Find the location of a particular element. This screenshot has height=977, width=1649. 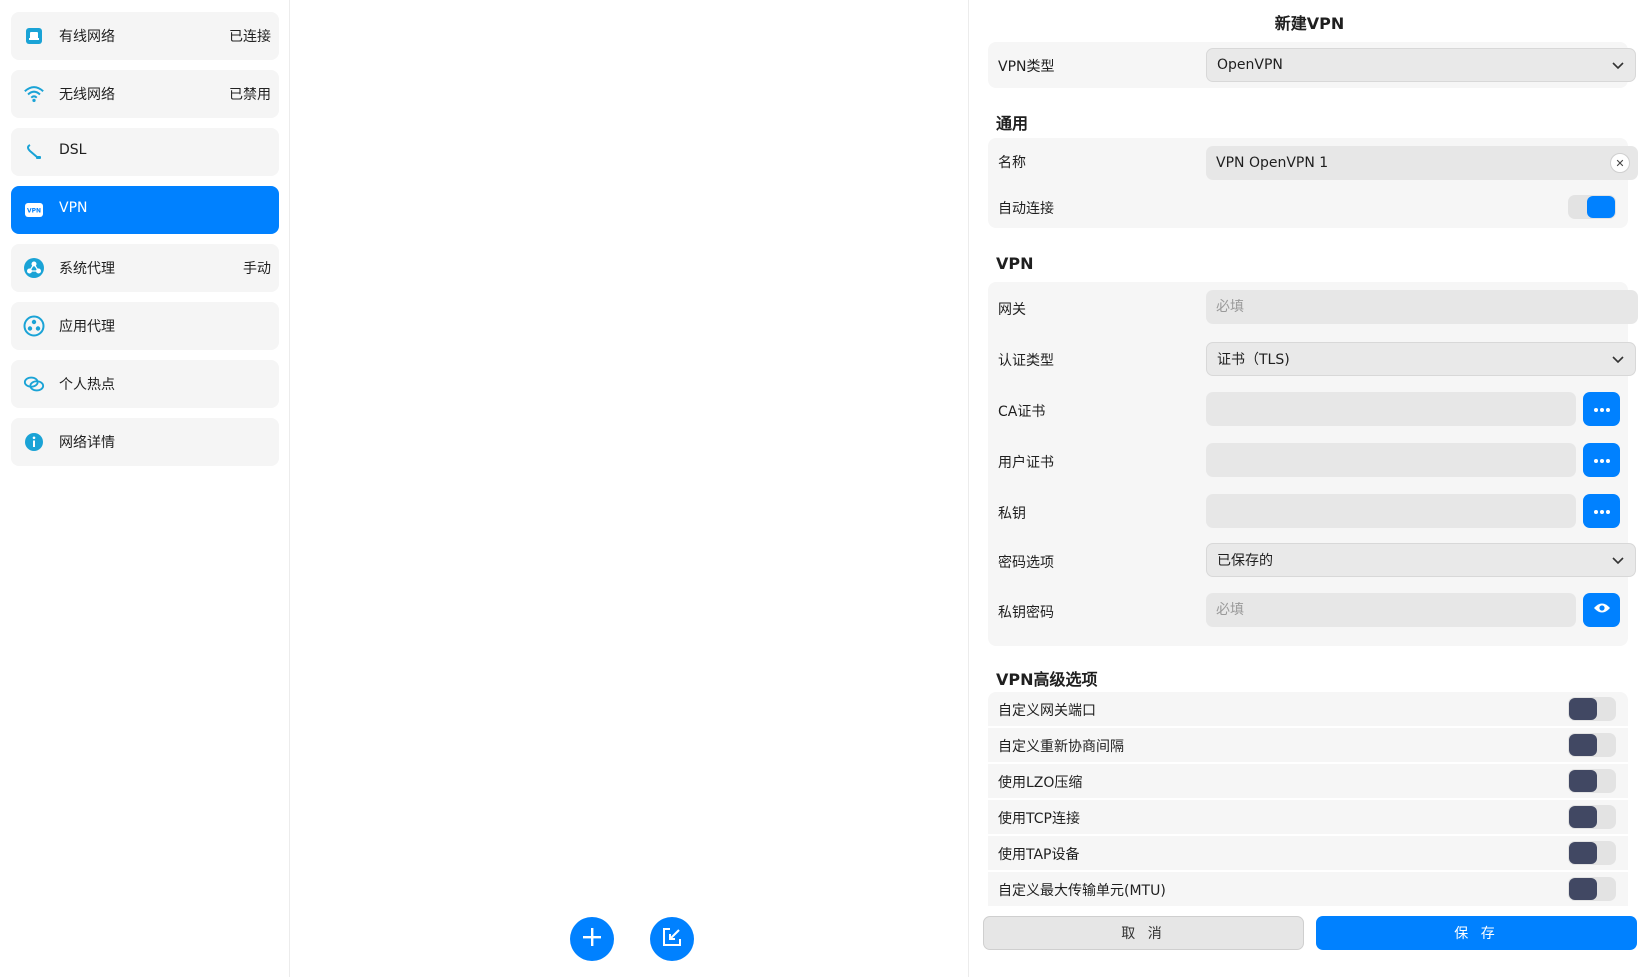

advanced-row: 自定义重新协商间隔 is located at coordinates (1308, 745).